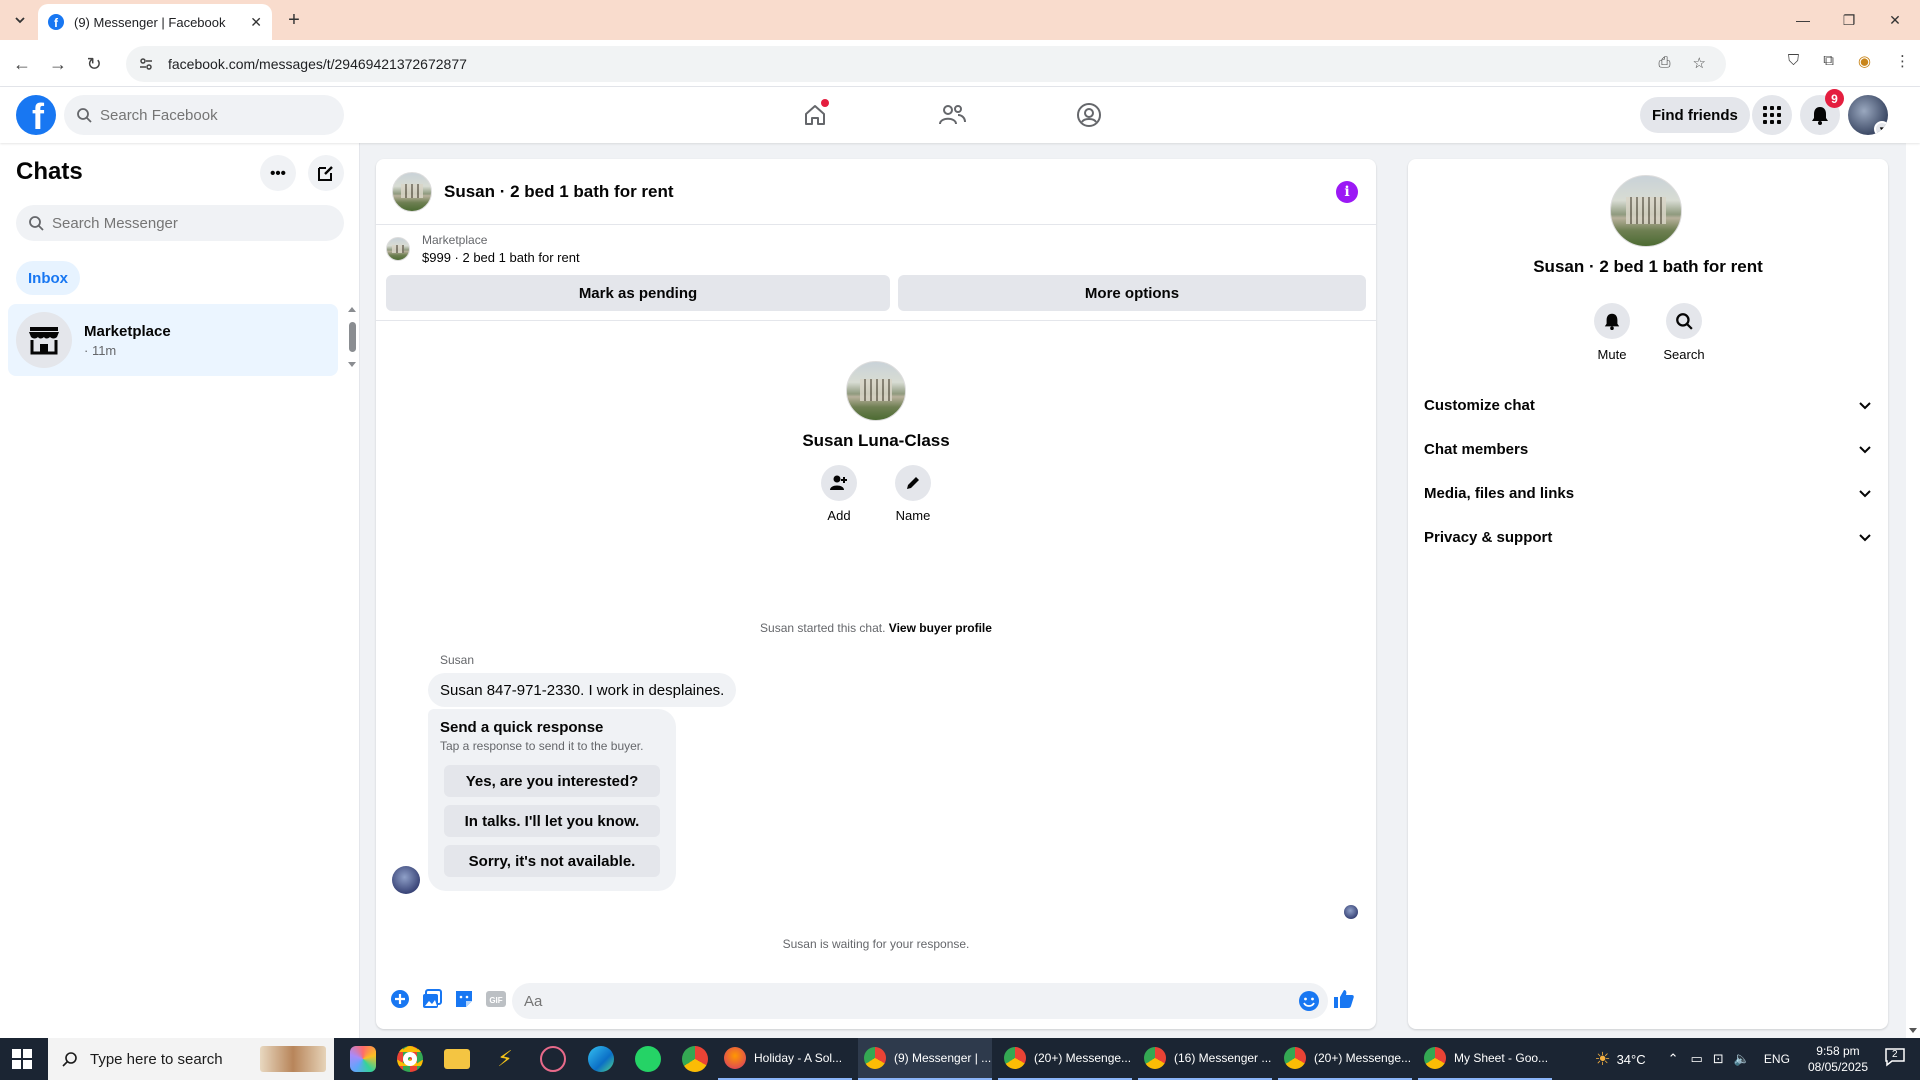 The height and width of the screenshot is (1080, 1920). Describe the element at coordinates (1699, 63) in the screenshot. I see `bookmark-star-icon: ☆` at that location.